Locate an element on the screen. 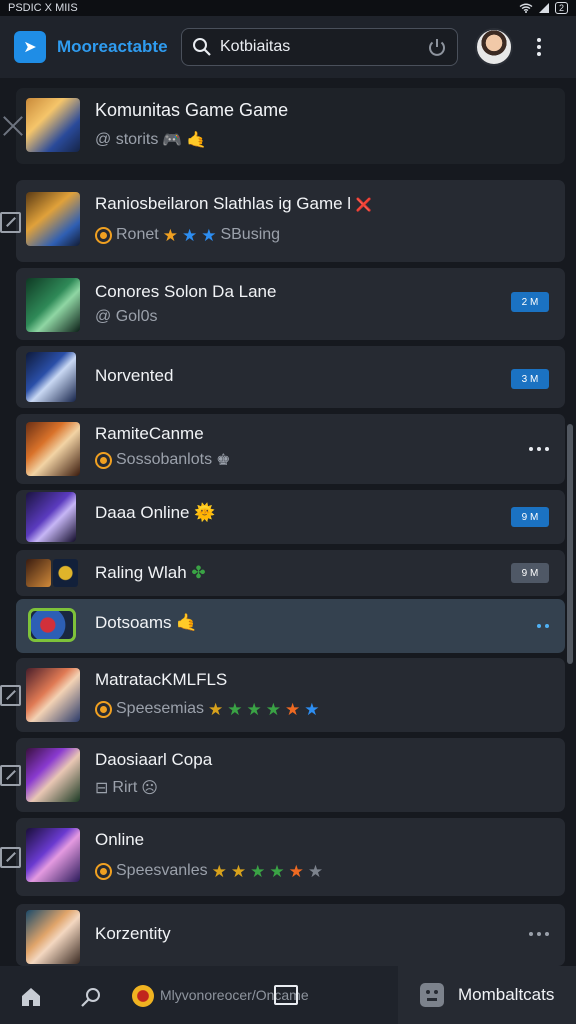  game-thumbnail-pair is located at coordinates (52, 573).